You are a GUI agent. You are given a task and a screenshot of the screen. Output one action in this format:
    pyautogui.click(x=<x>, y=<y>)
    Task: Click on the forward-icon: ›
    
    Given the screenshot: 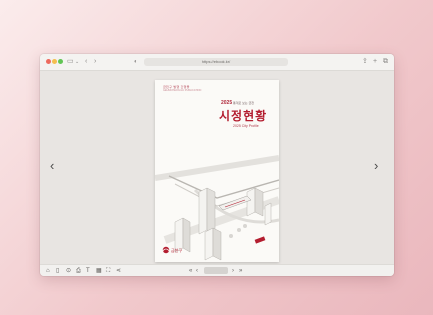 What is the action you would take?
    pyautogui.click(x=95, y=62)
    